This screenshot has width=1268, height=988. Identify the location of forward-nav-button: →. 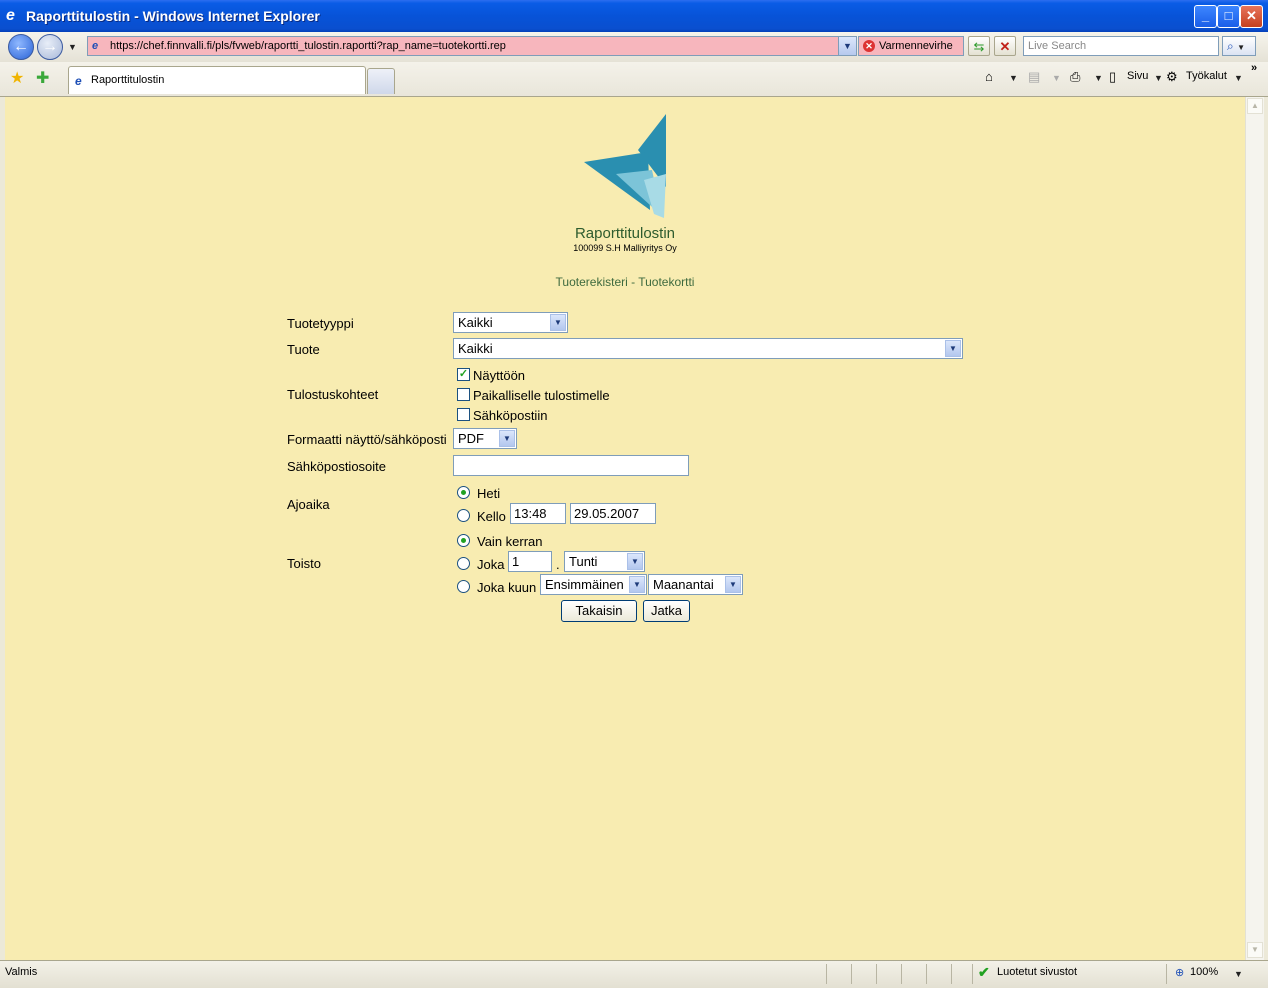
(50, 47).